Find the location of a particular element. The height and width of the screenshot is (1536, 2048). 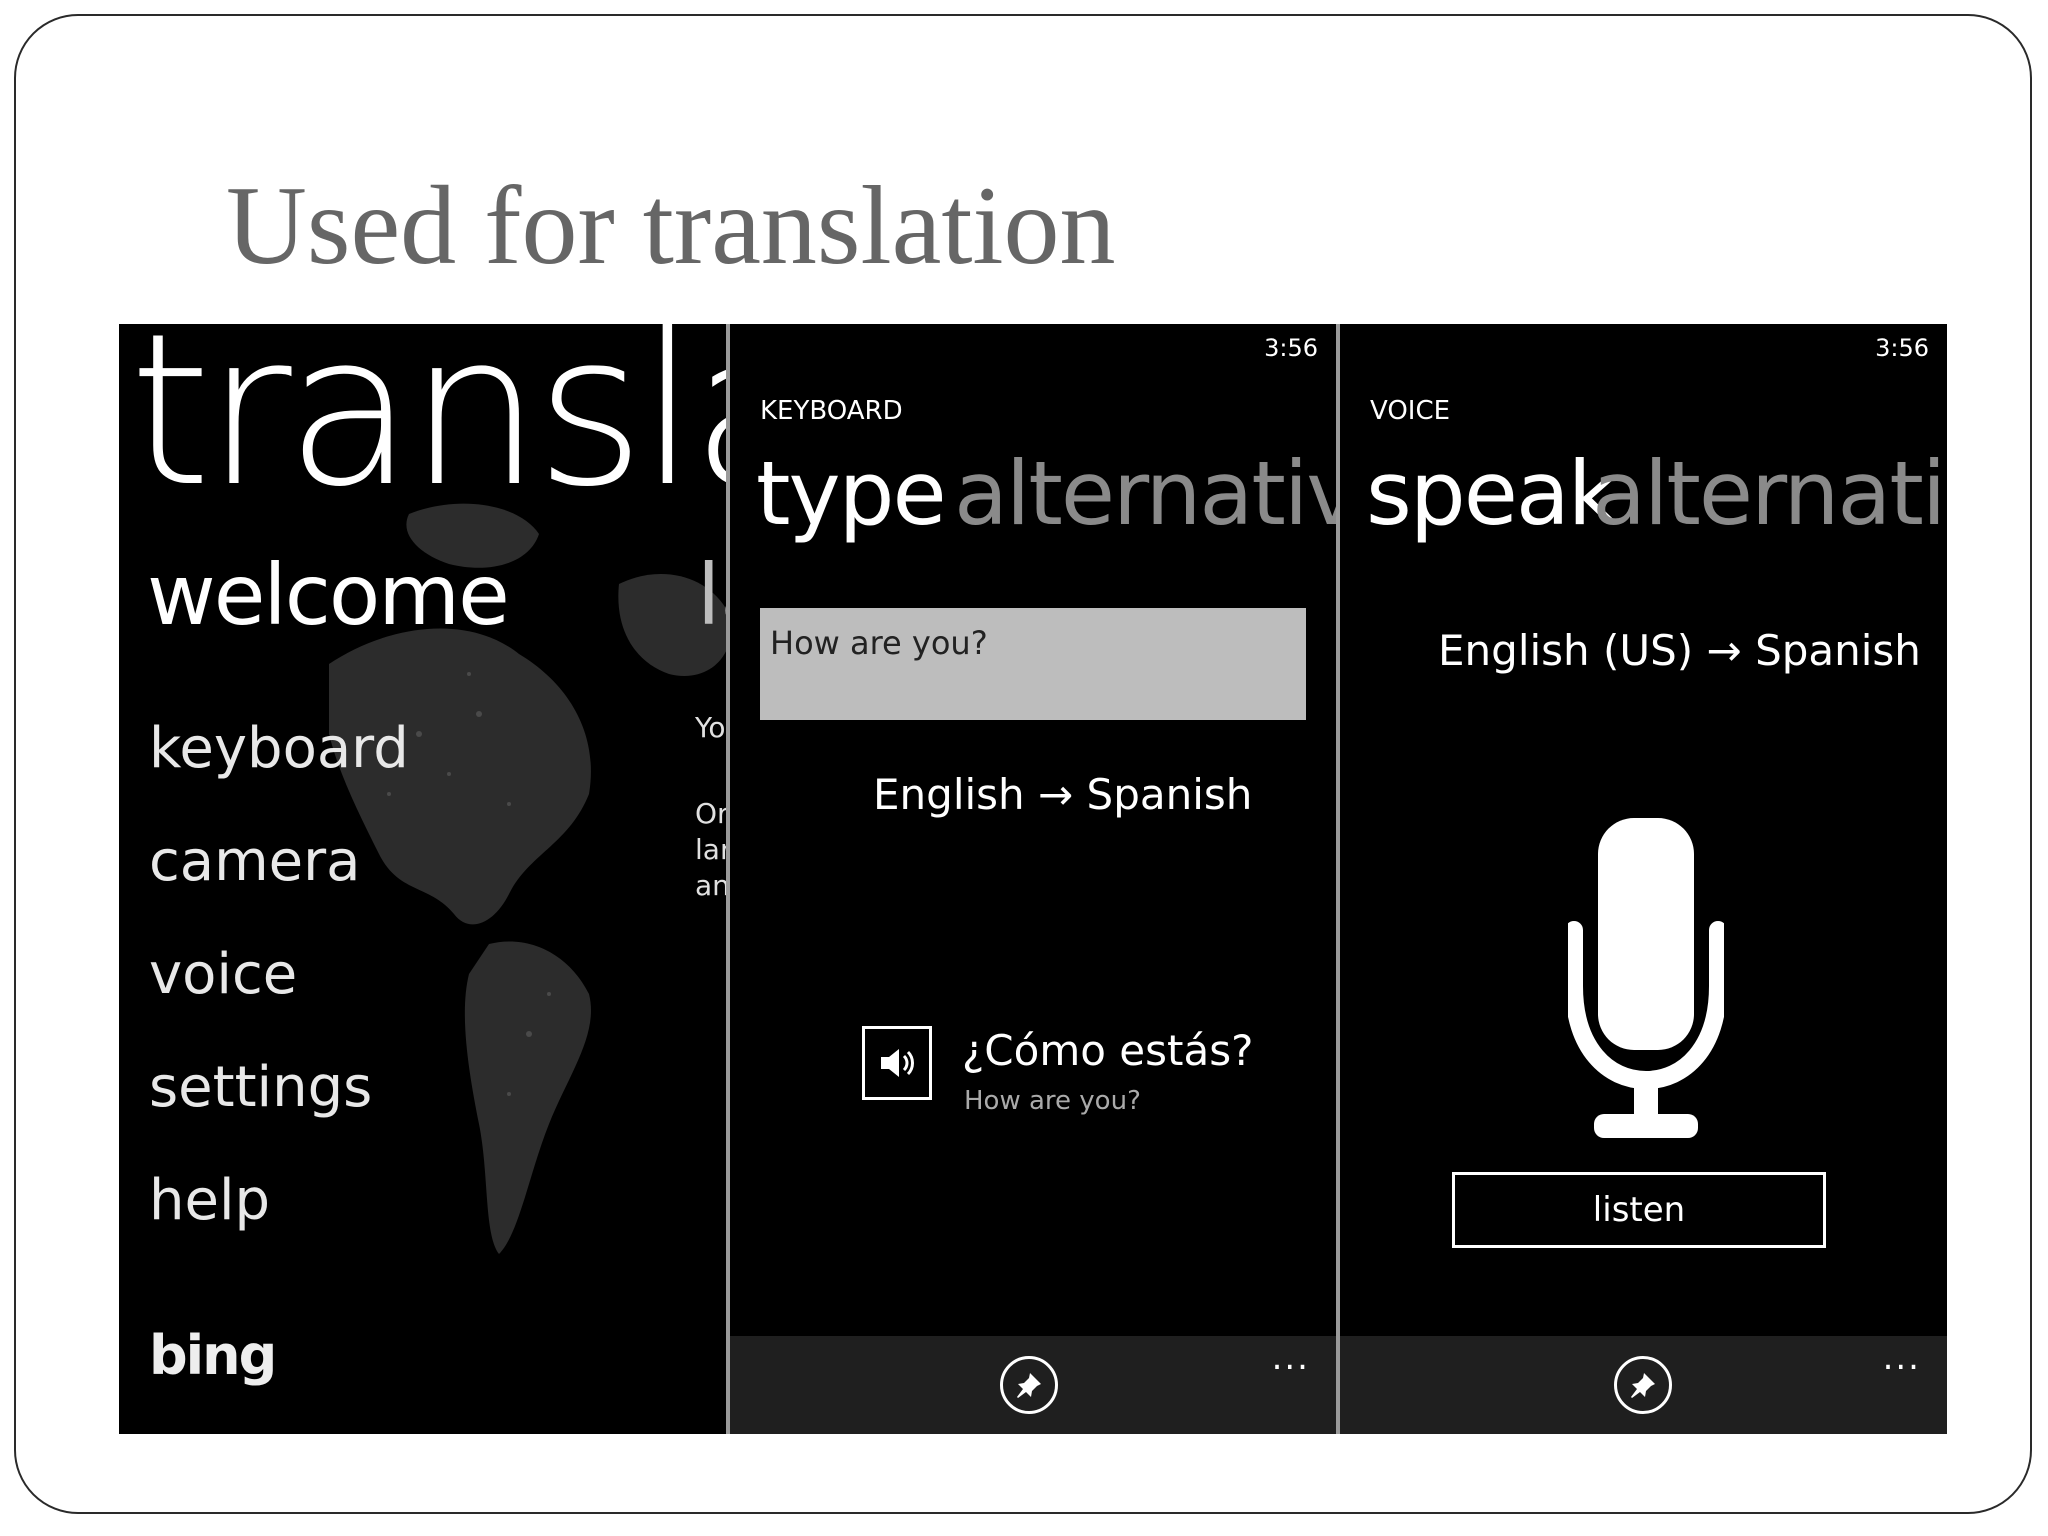

language-pair-selector: English (US) → Spanish is located at coordinates (1679, 650).